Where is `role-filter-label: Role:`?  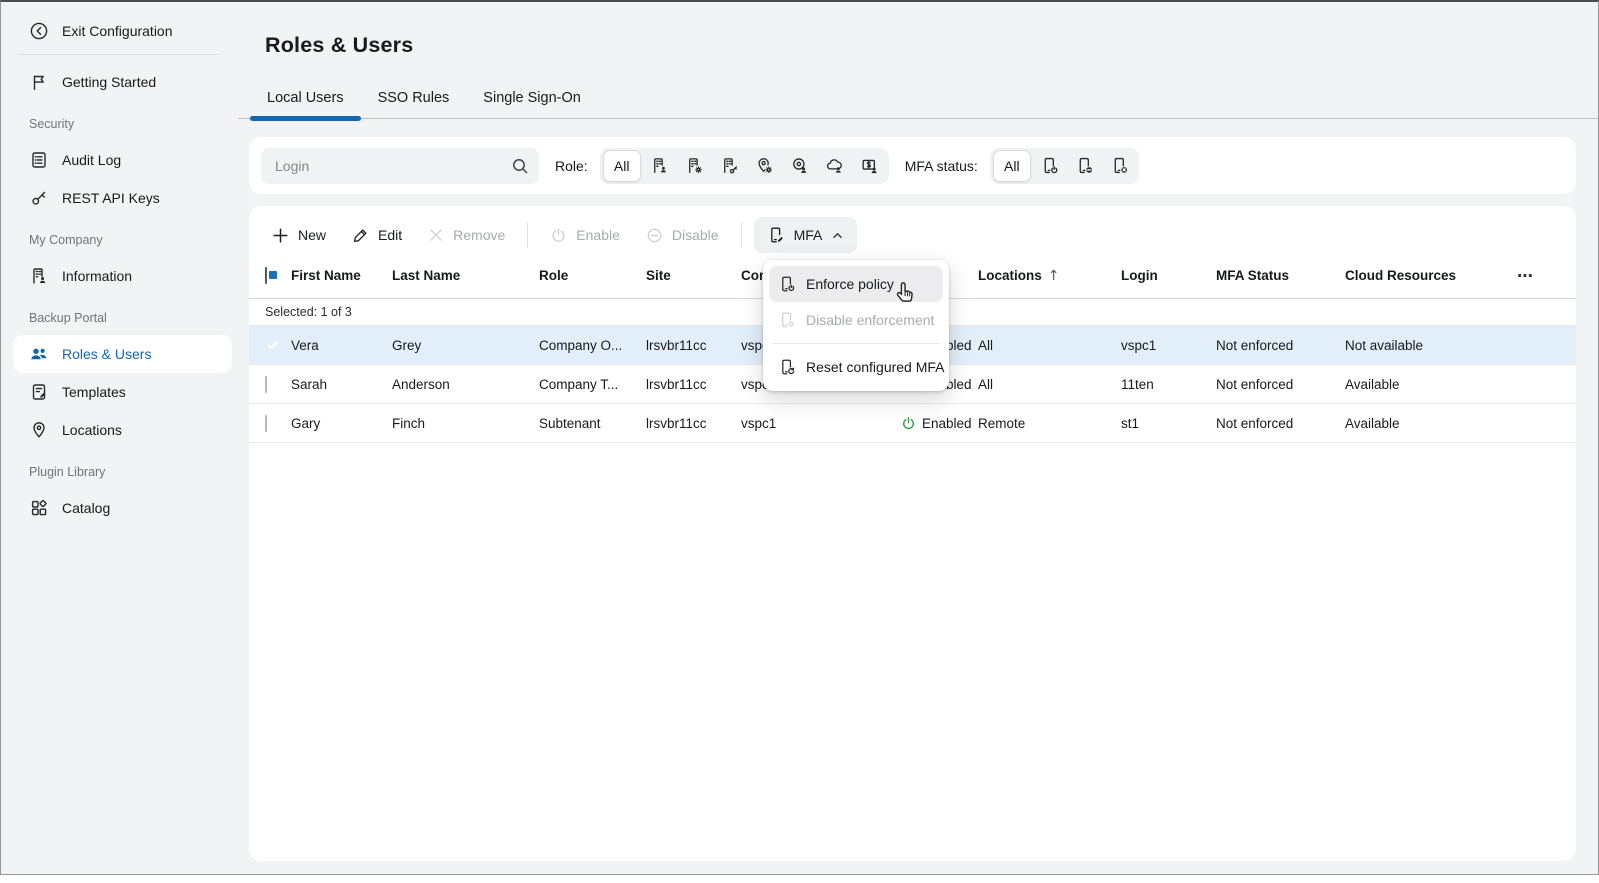
role-filter-label: Role: is located at coordinates (571, 165).